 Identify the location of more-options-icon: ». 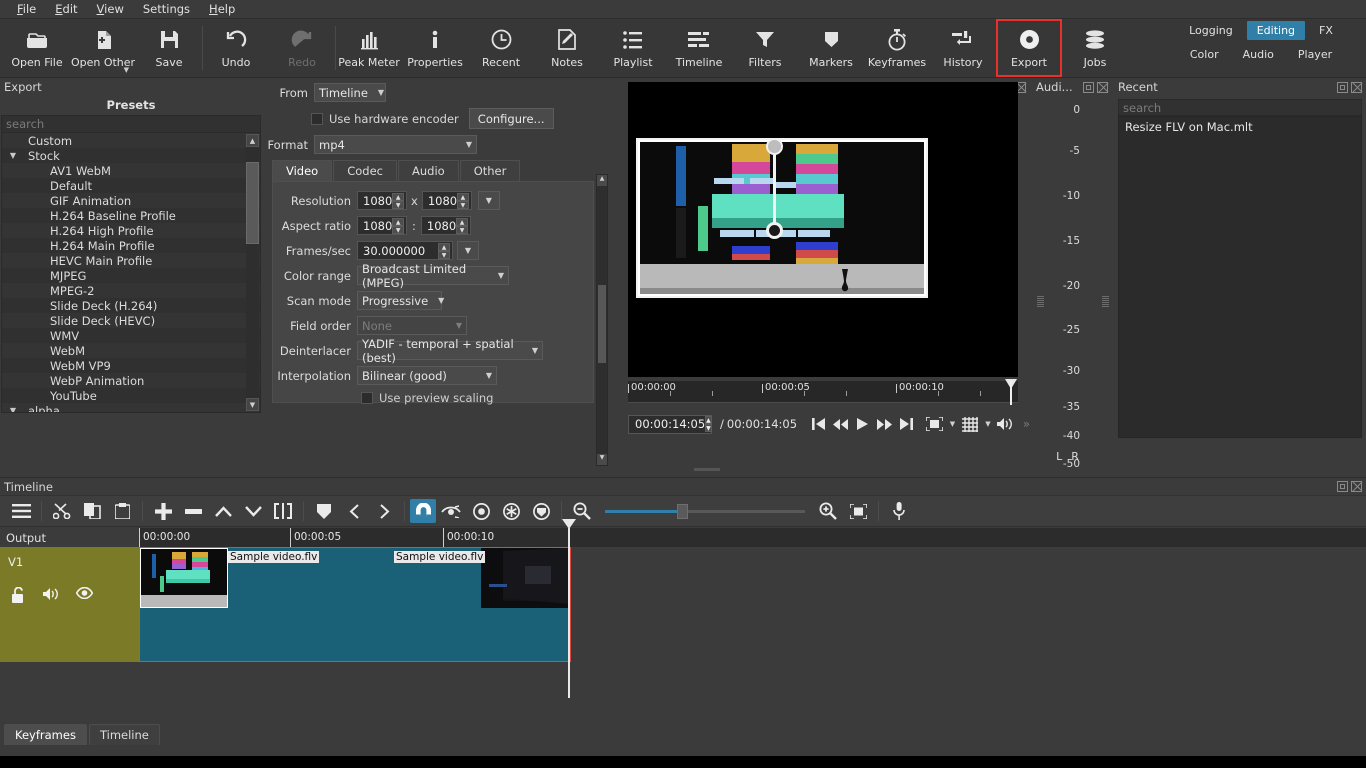
(1026, 424).